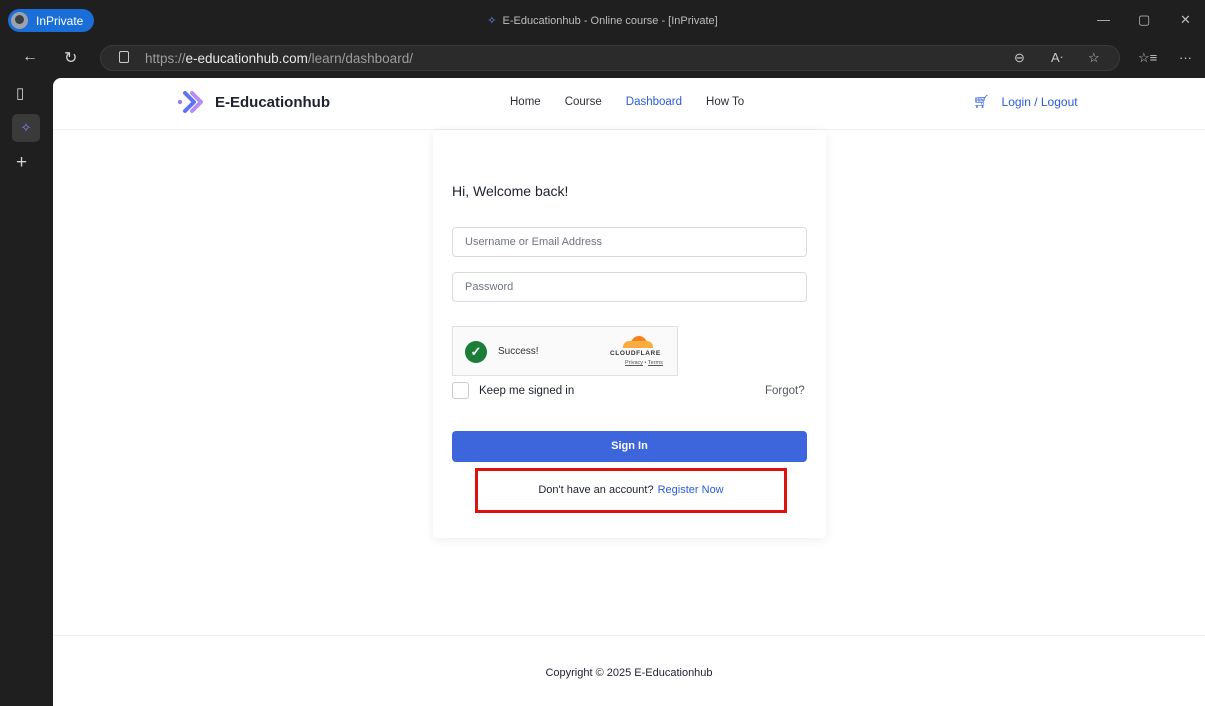  What do you see at coordinates (20, 93) in the screenshot?
I see `tab-actions-icon: ▯` at bounding box center [20, 93].